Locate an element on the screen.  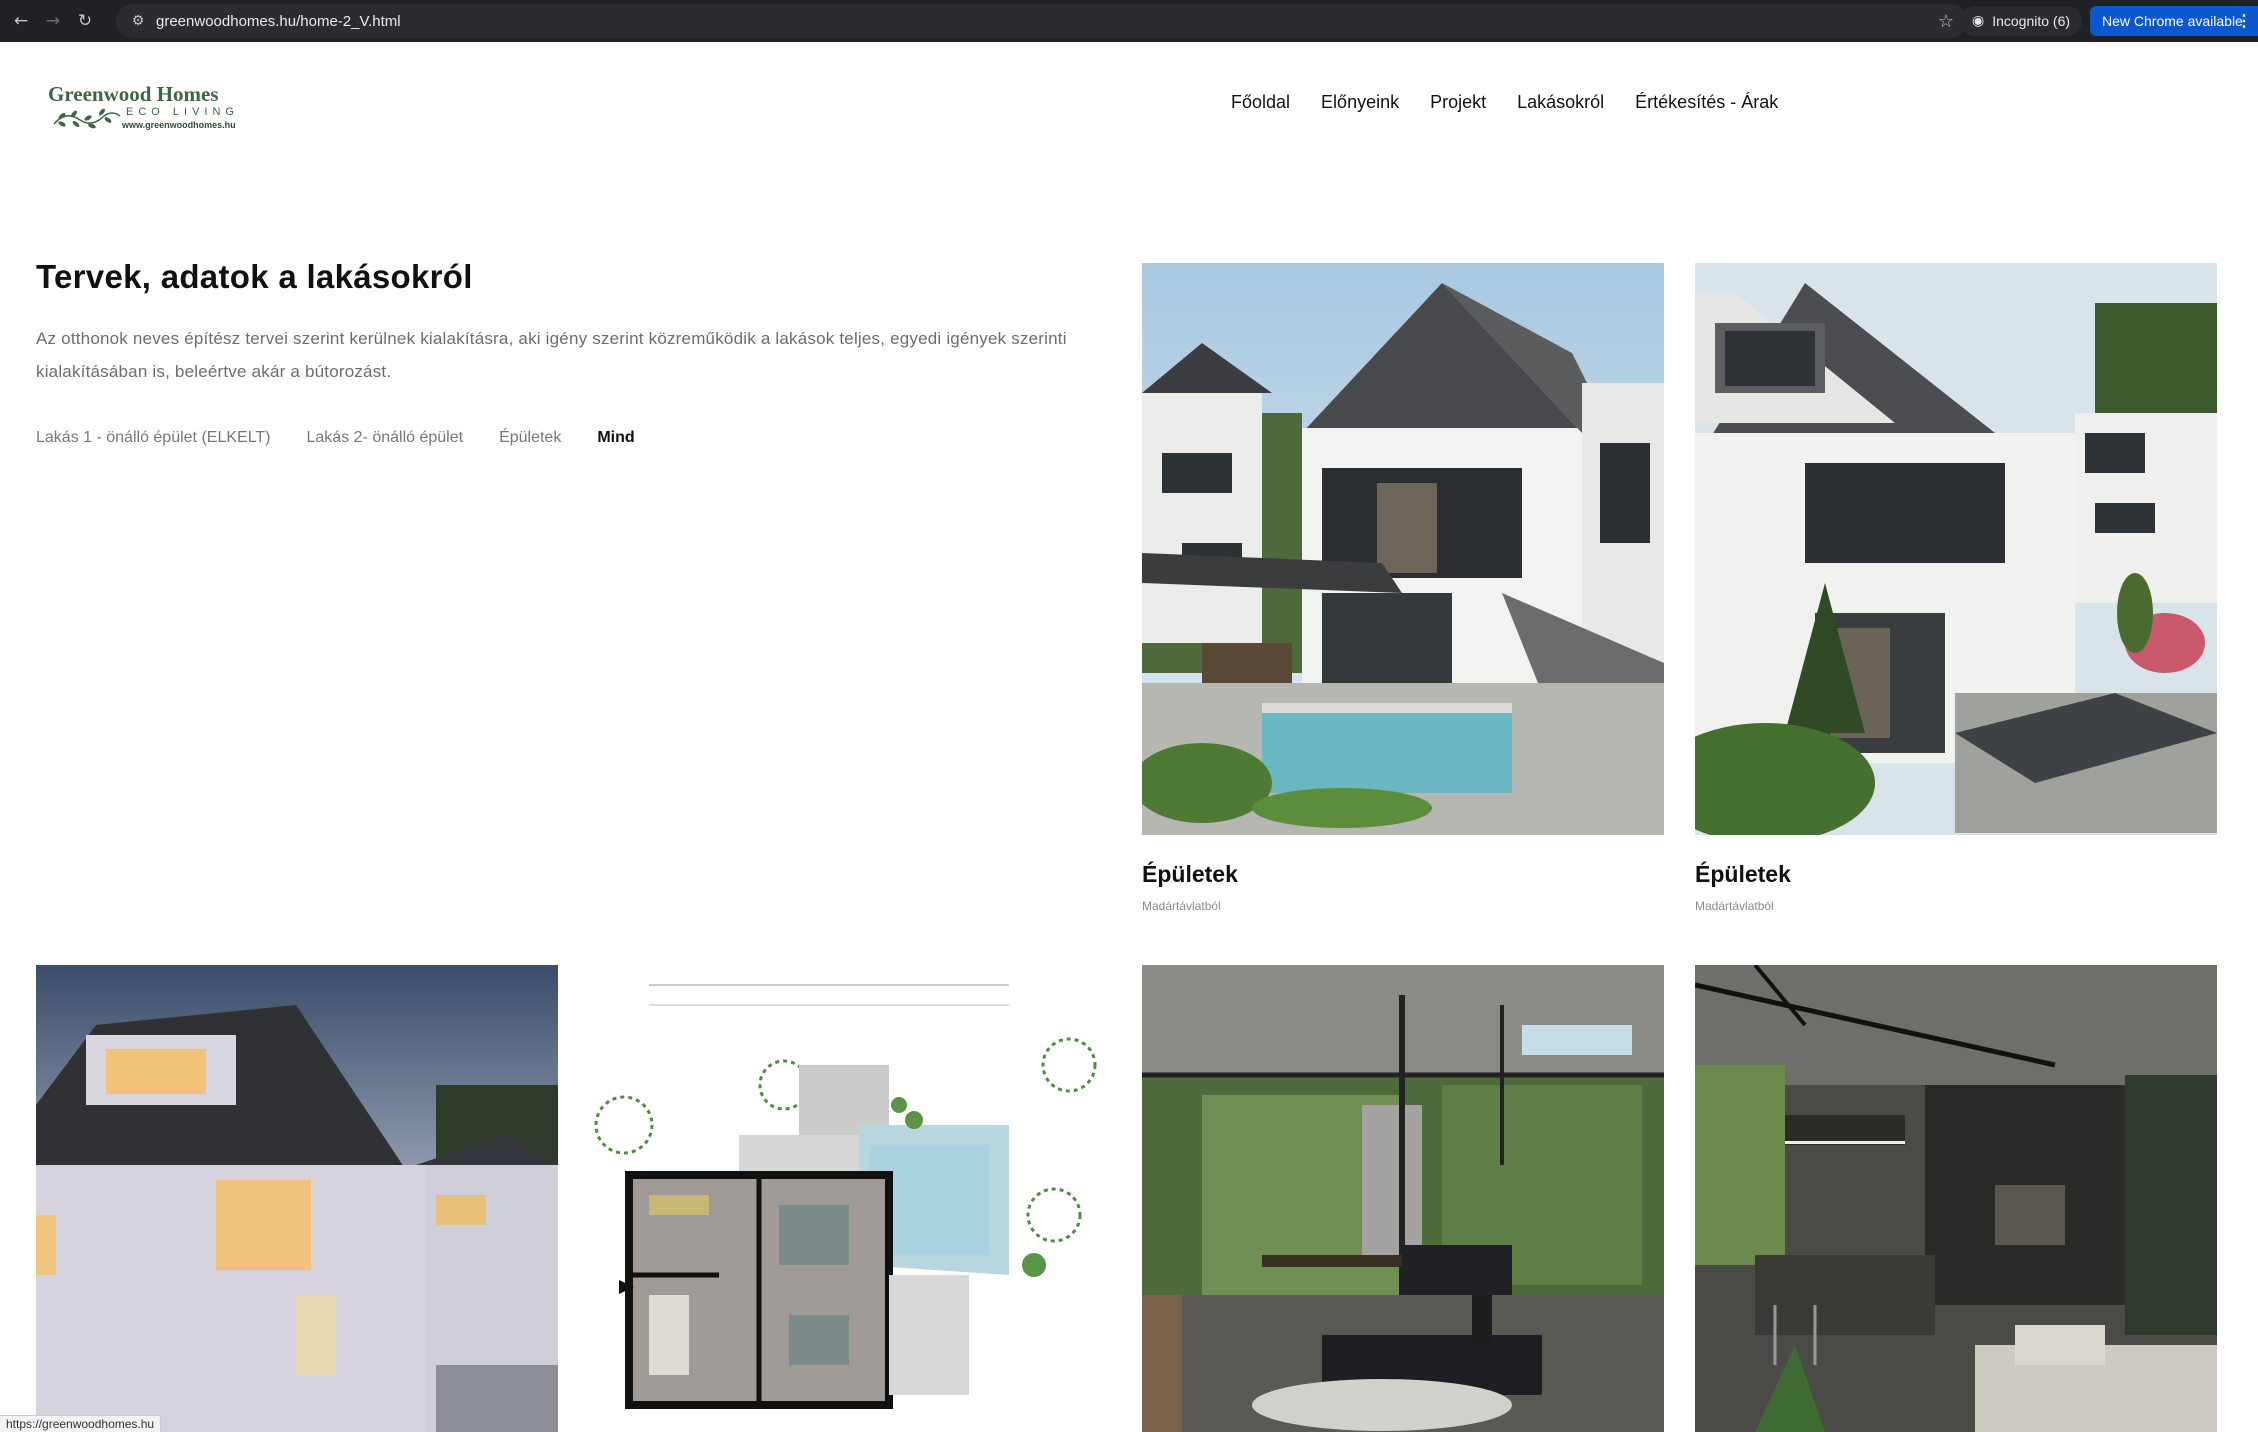
update-label: New Chrome available is located at coordinates (2172, 21).